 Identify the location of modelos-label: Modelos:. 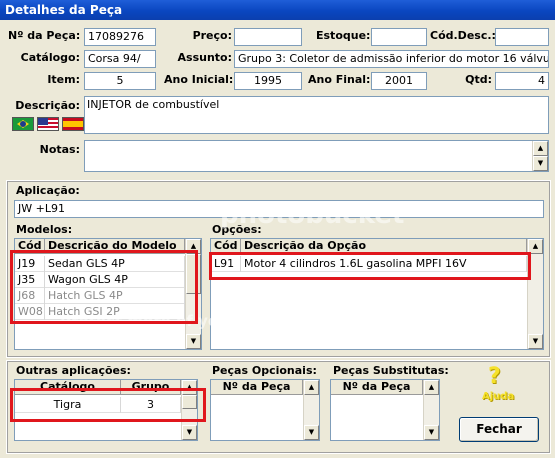
(44, 229).